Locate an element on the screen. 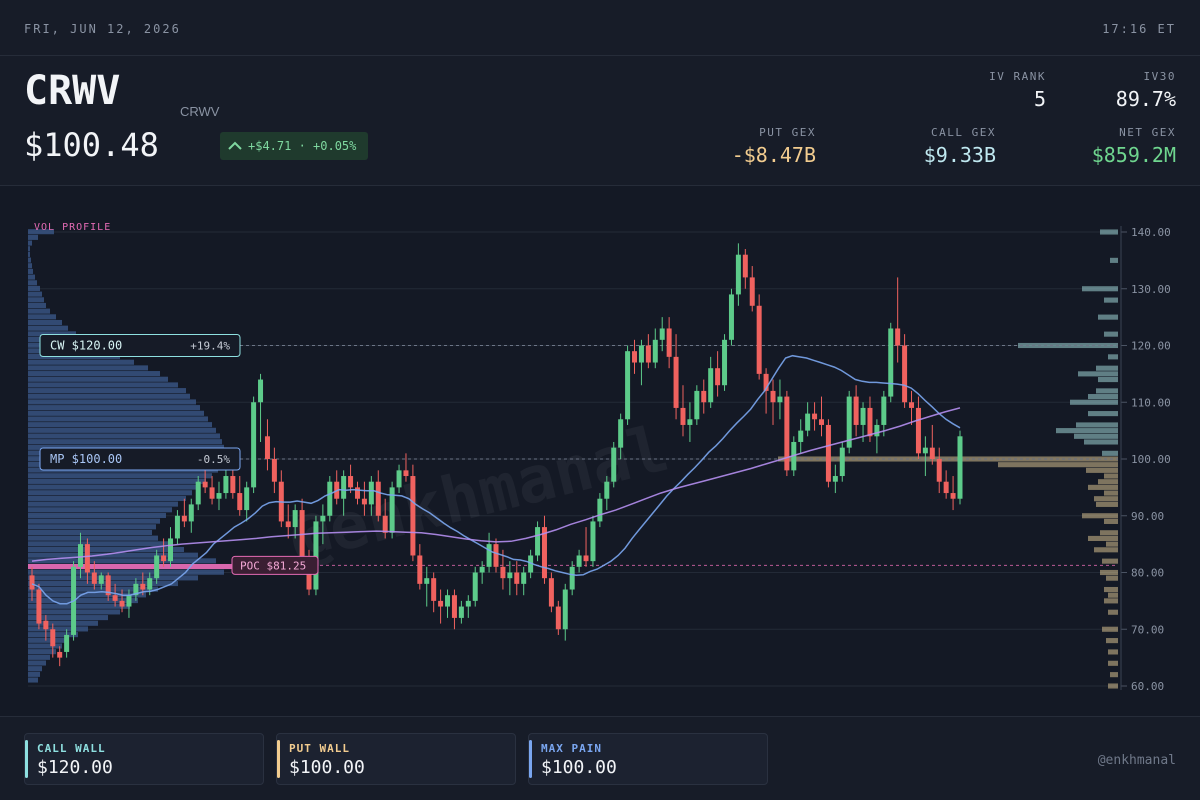 The width and height of the screenshot is (1200, 800). y-tick-label: 90.00 is located at coordinates (1147, 516).